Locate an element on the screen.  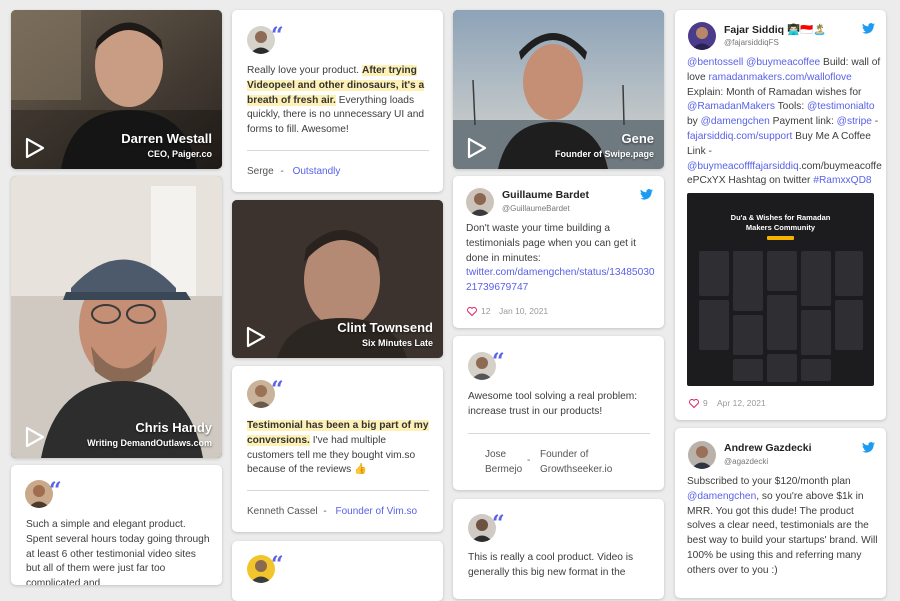
video-card-darren: Darren Westall CEO, Paiger.co is located at coordinates (116, 89).